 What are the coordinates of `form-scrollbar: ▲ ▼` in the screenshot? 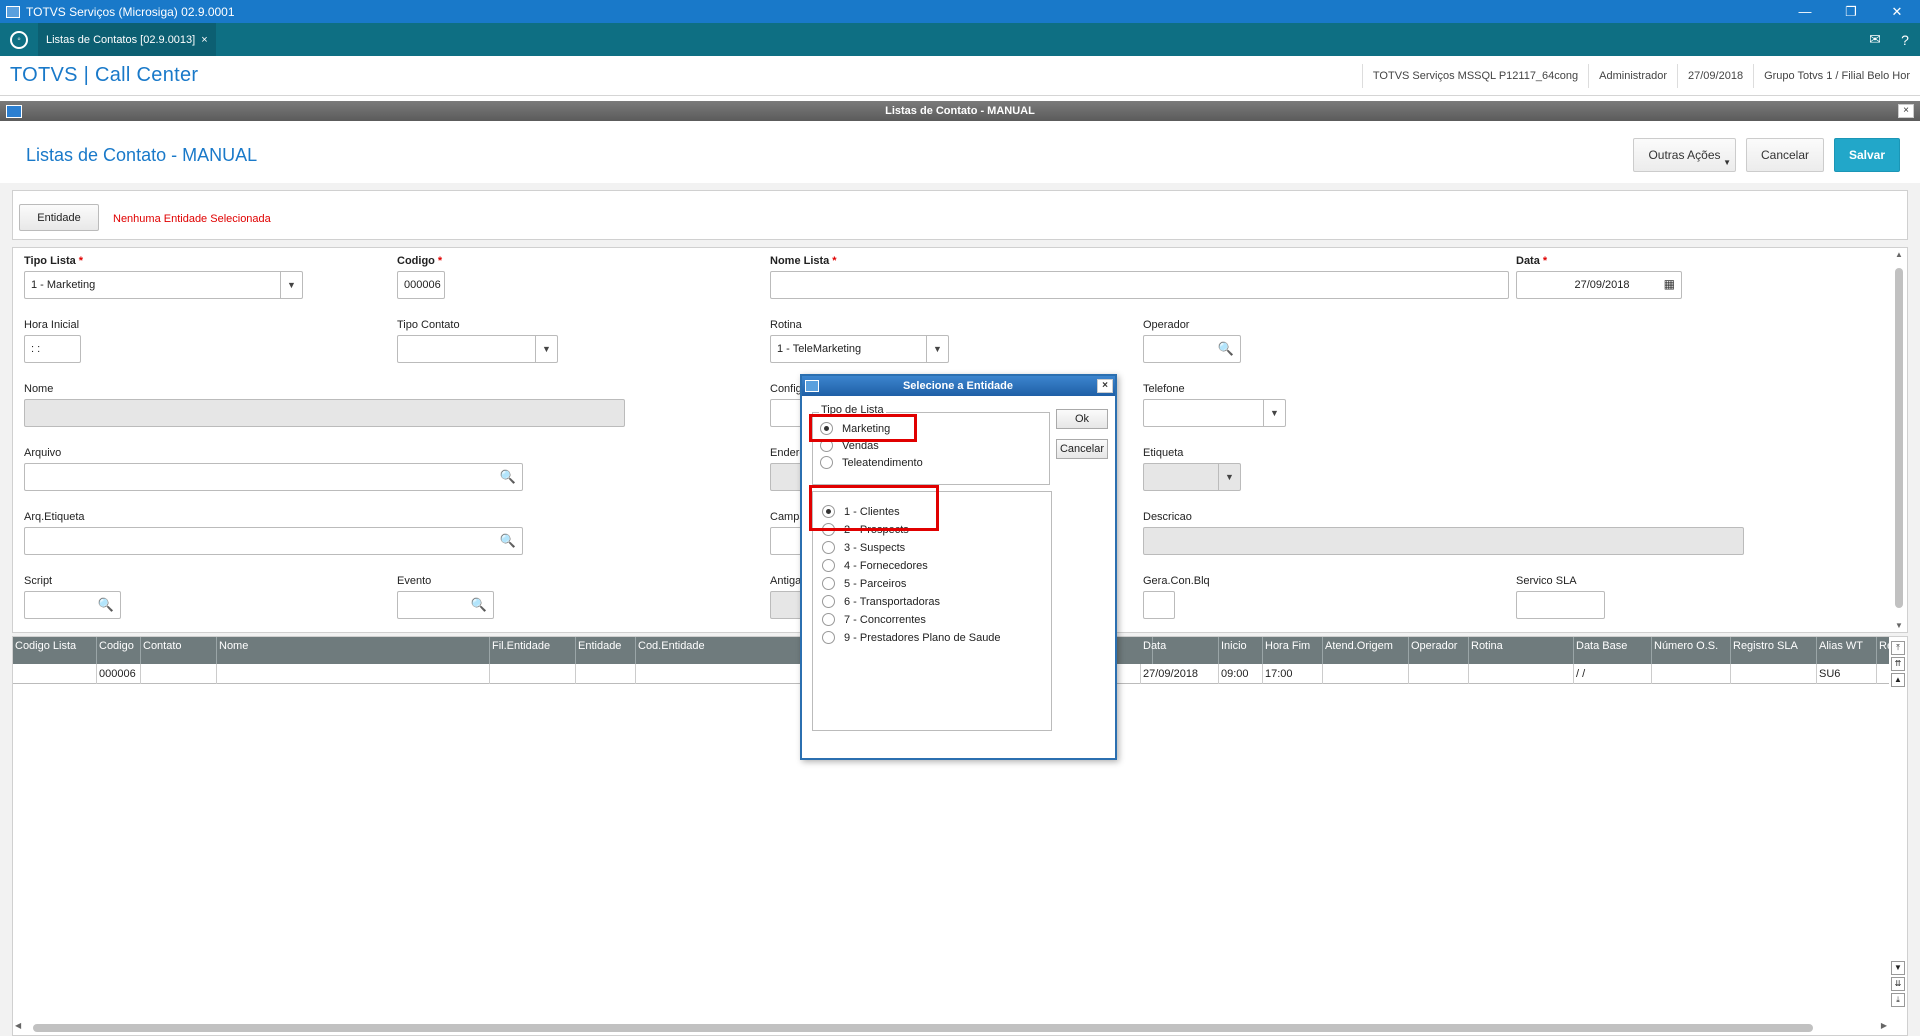 It's located at (1899, 440).